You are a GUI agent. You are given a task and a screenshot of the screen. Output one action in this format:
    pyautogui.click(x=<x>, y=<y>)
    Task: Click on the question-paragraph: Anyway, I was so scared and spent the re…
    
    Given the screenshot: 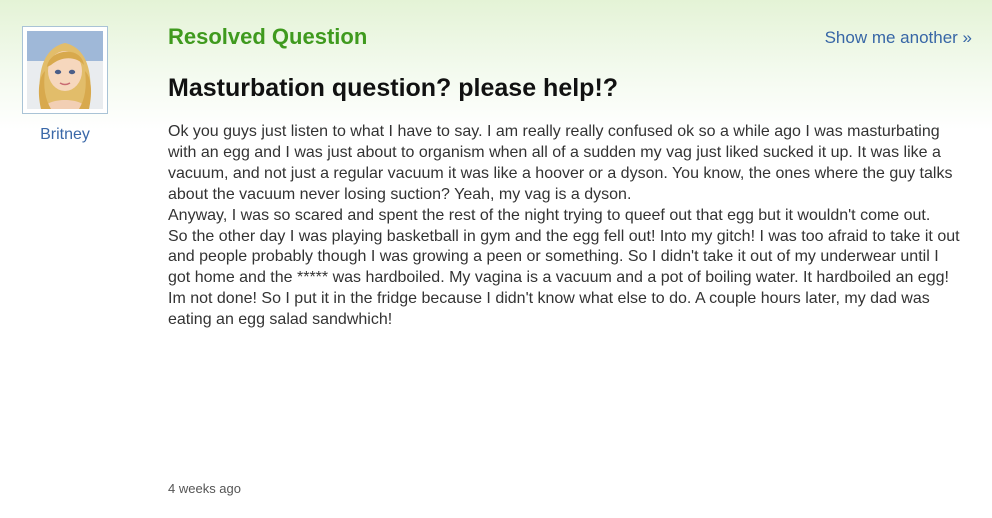 What is the action you would take?
    pyautogui.click(x=549, y=215)
    